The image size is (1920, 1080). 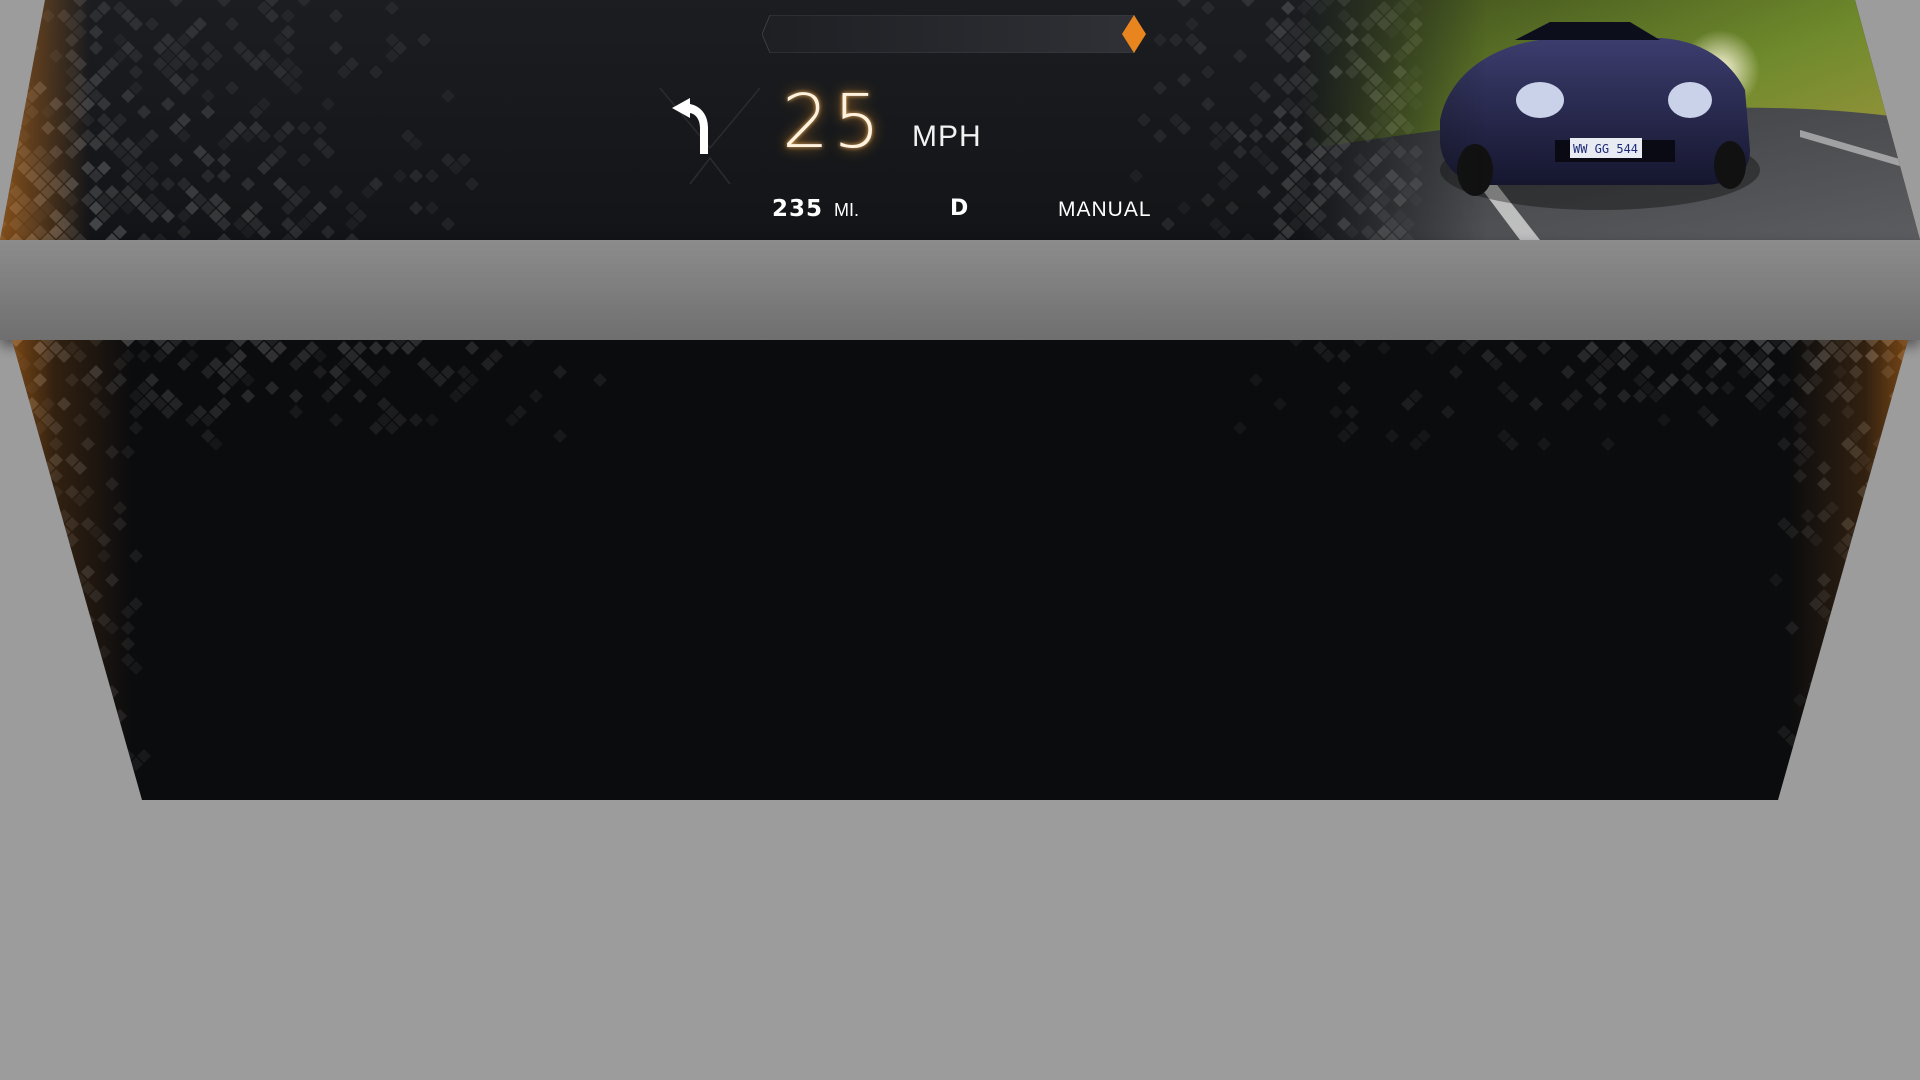 I want to click on car-road-image: WW GG 544, so click(x=1610, y=120).